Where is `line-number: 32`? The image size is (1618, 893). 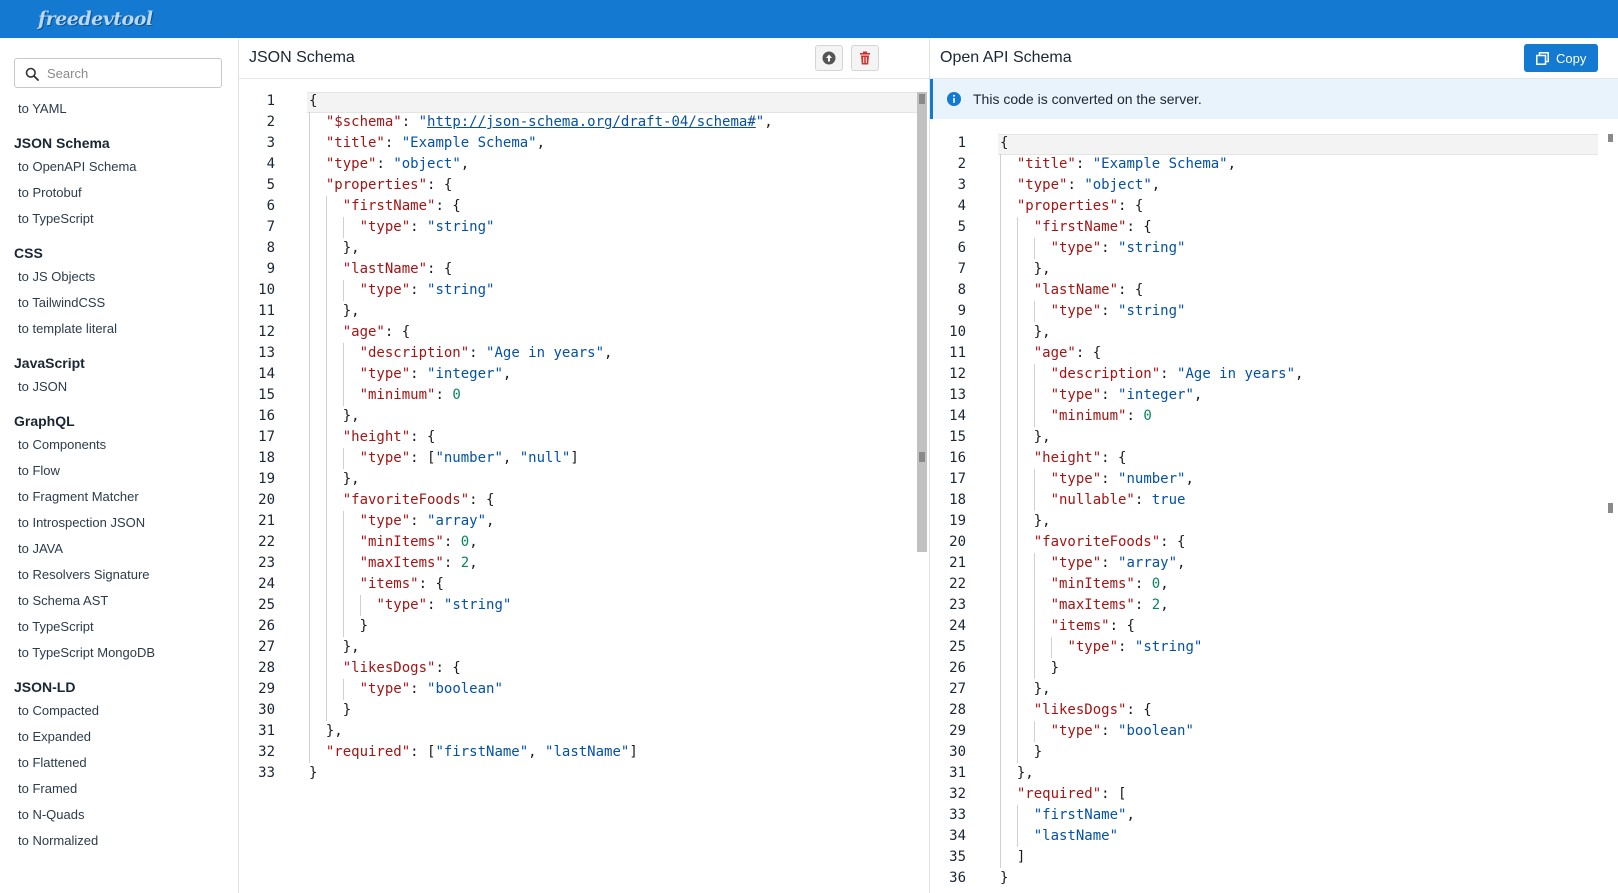
line-number: 32 is located at coordinates (266, 752).